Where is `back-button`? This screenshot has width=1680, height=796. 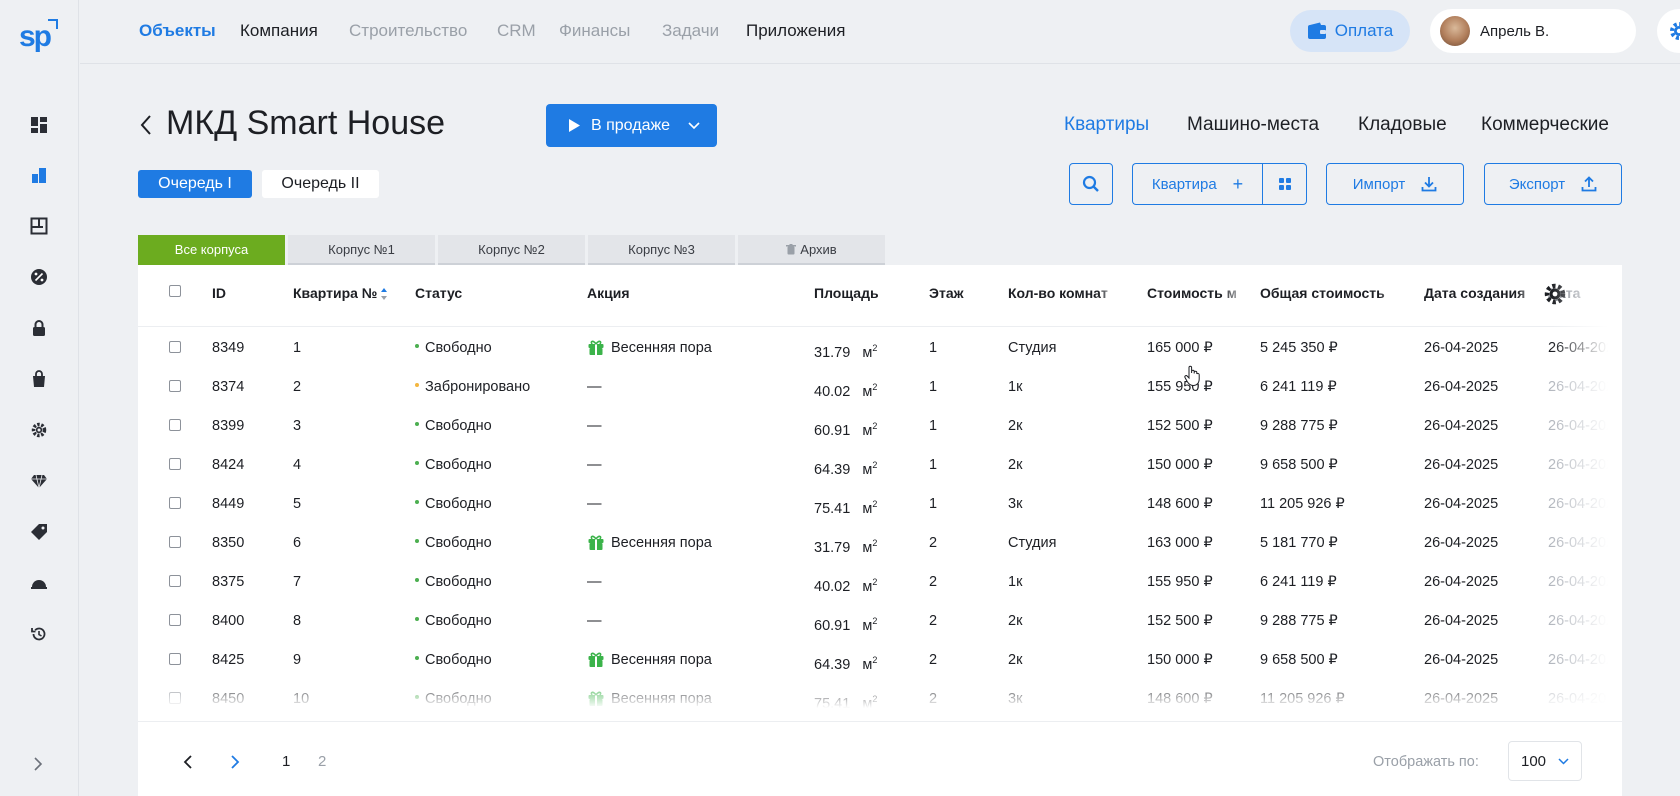
back-button is located at coordinates (146, 125).